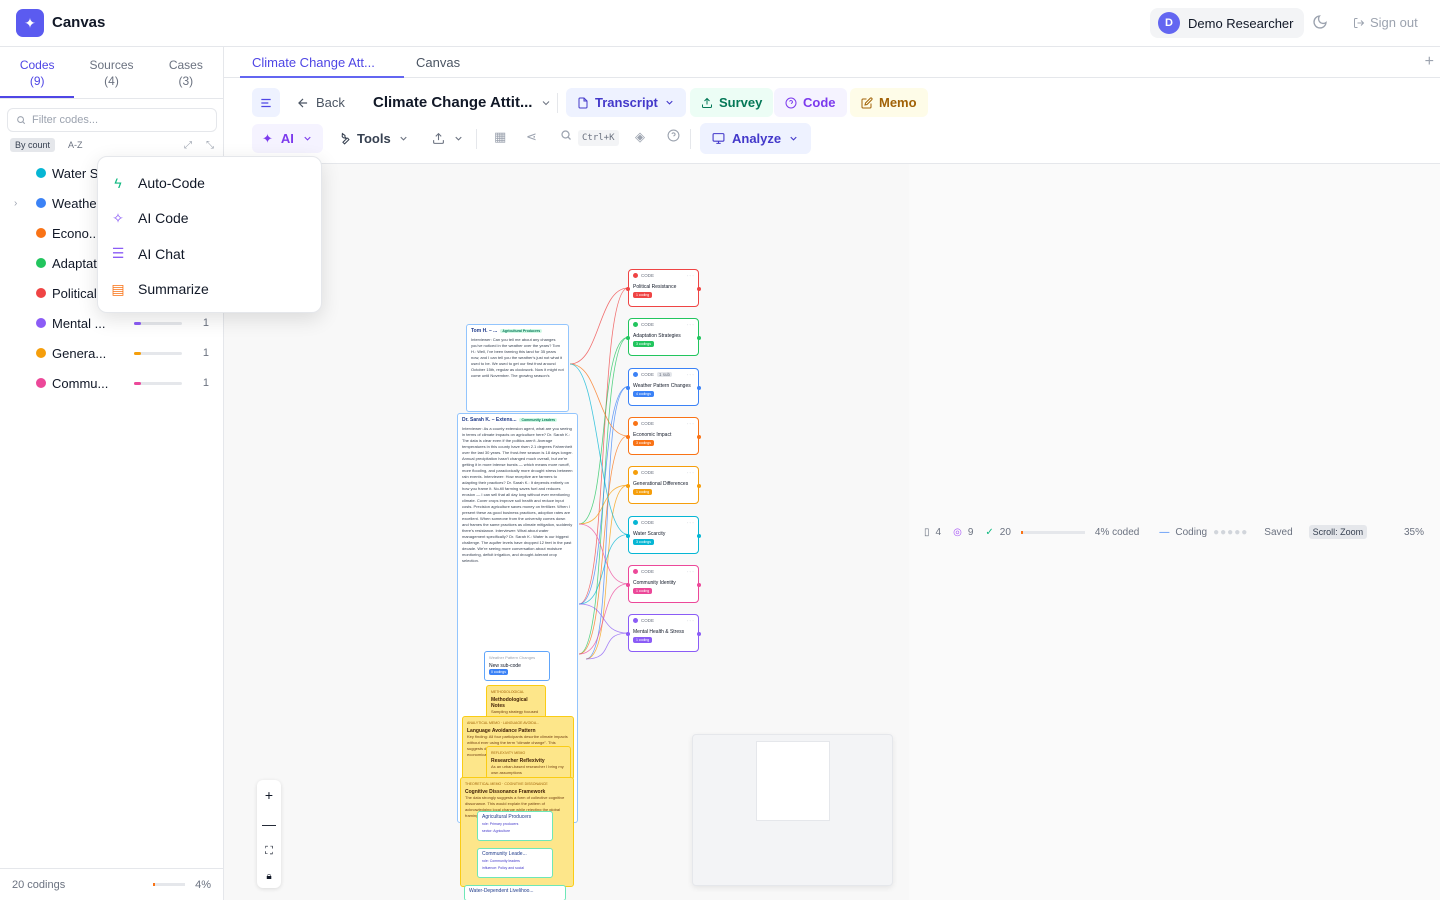  What do you see at coordinates (118, 253) in the screenshot?
I see `chat-icon: ☰` at bounding box center [118, 253].